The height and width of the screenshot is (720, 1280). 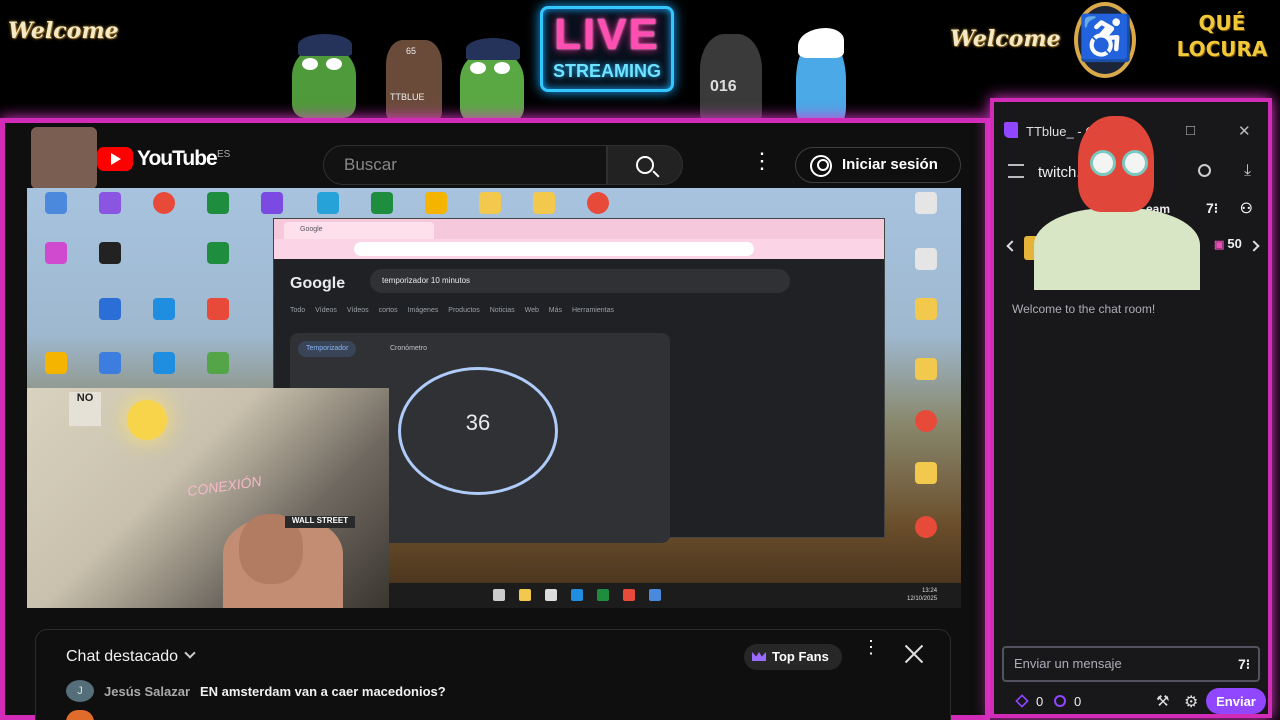 I want to click on youtube-play-icon, so click(x=115, y=159).